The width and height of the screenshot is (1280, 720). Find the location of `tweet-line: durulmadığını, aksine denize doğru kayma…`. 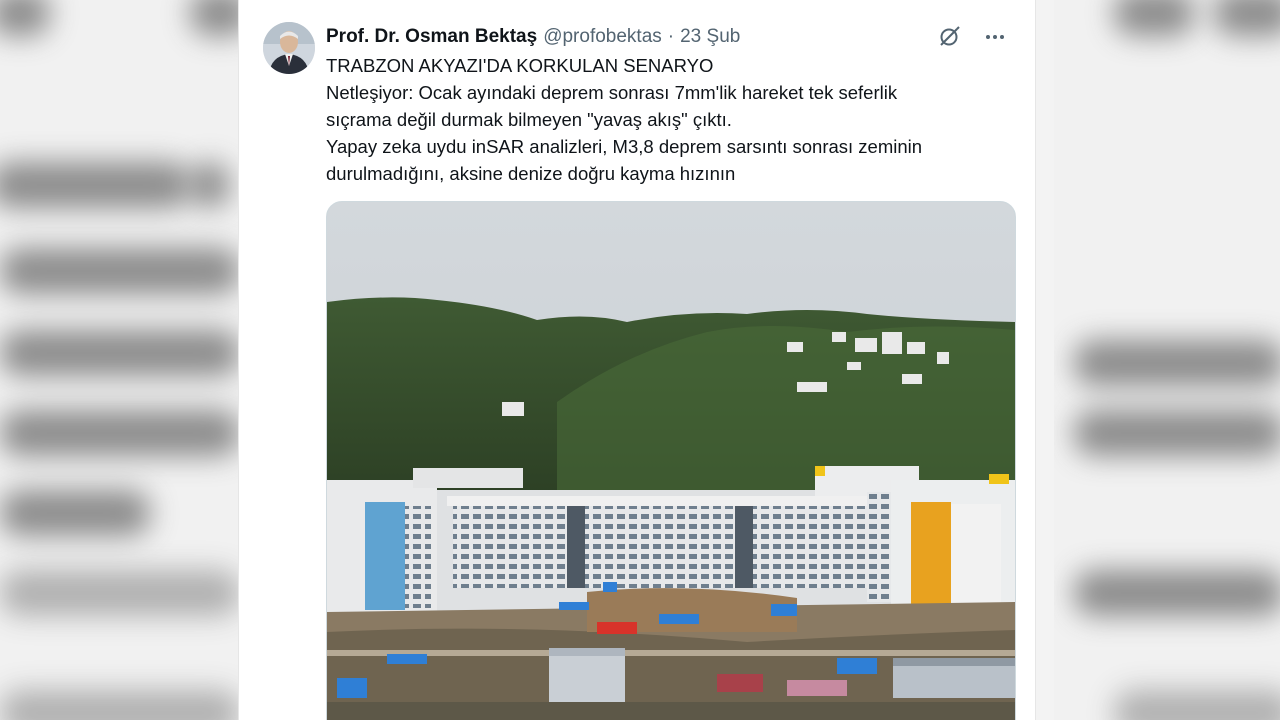

tweet-line: durulmadığını, aksine denize doğru kayma… is located at coordinates (531, 173).